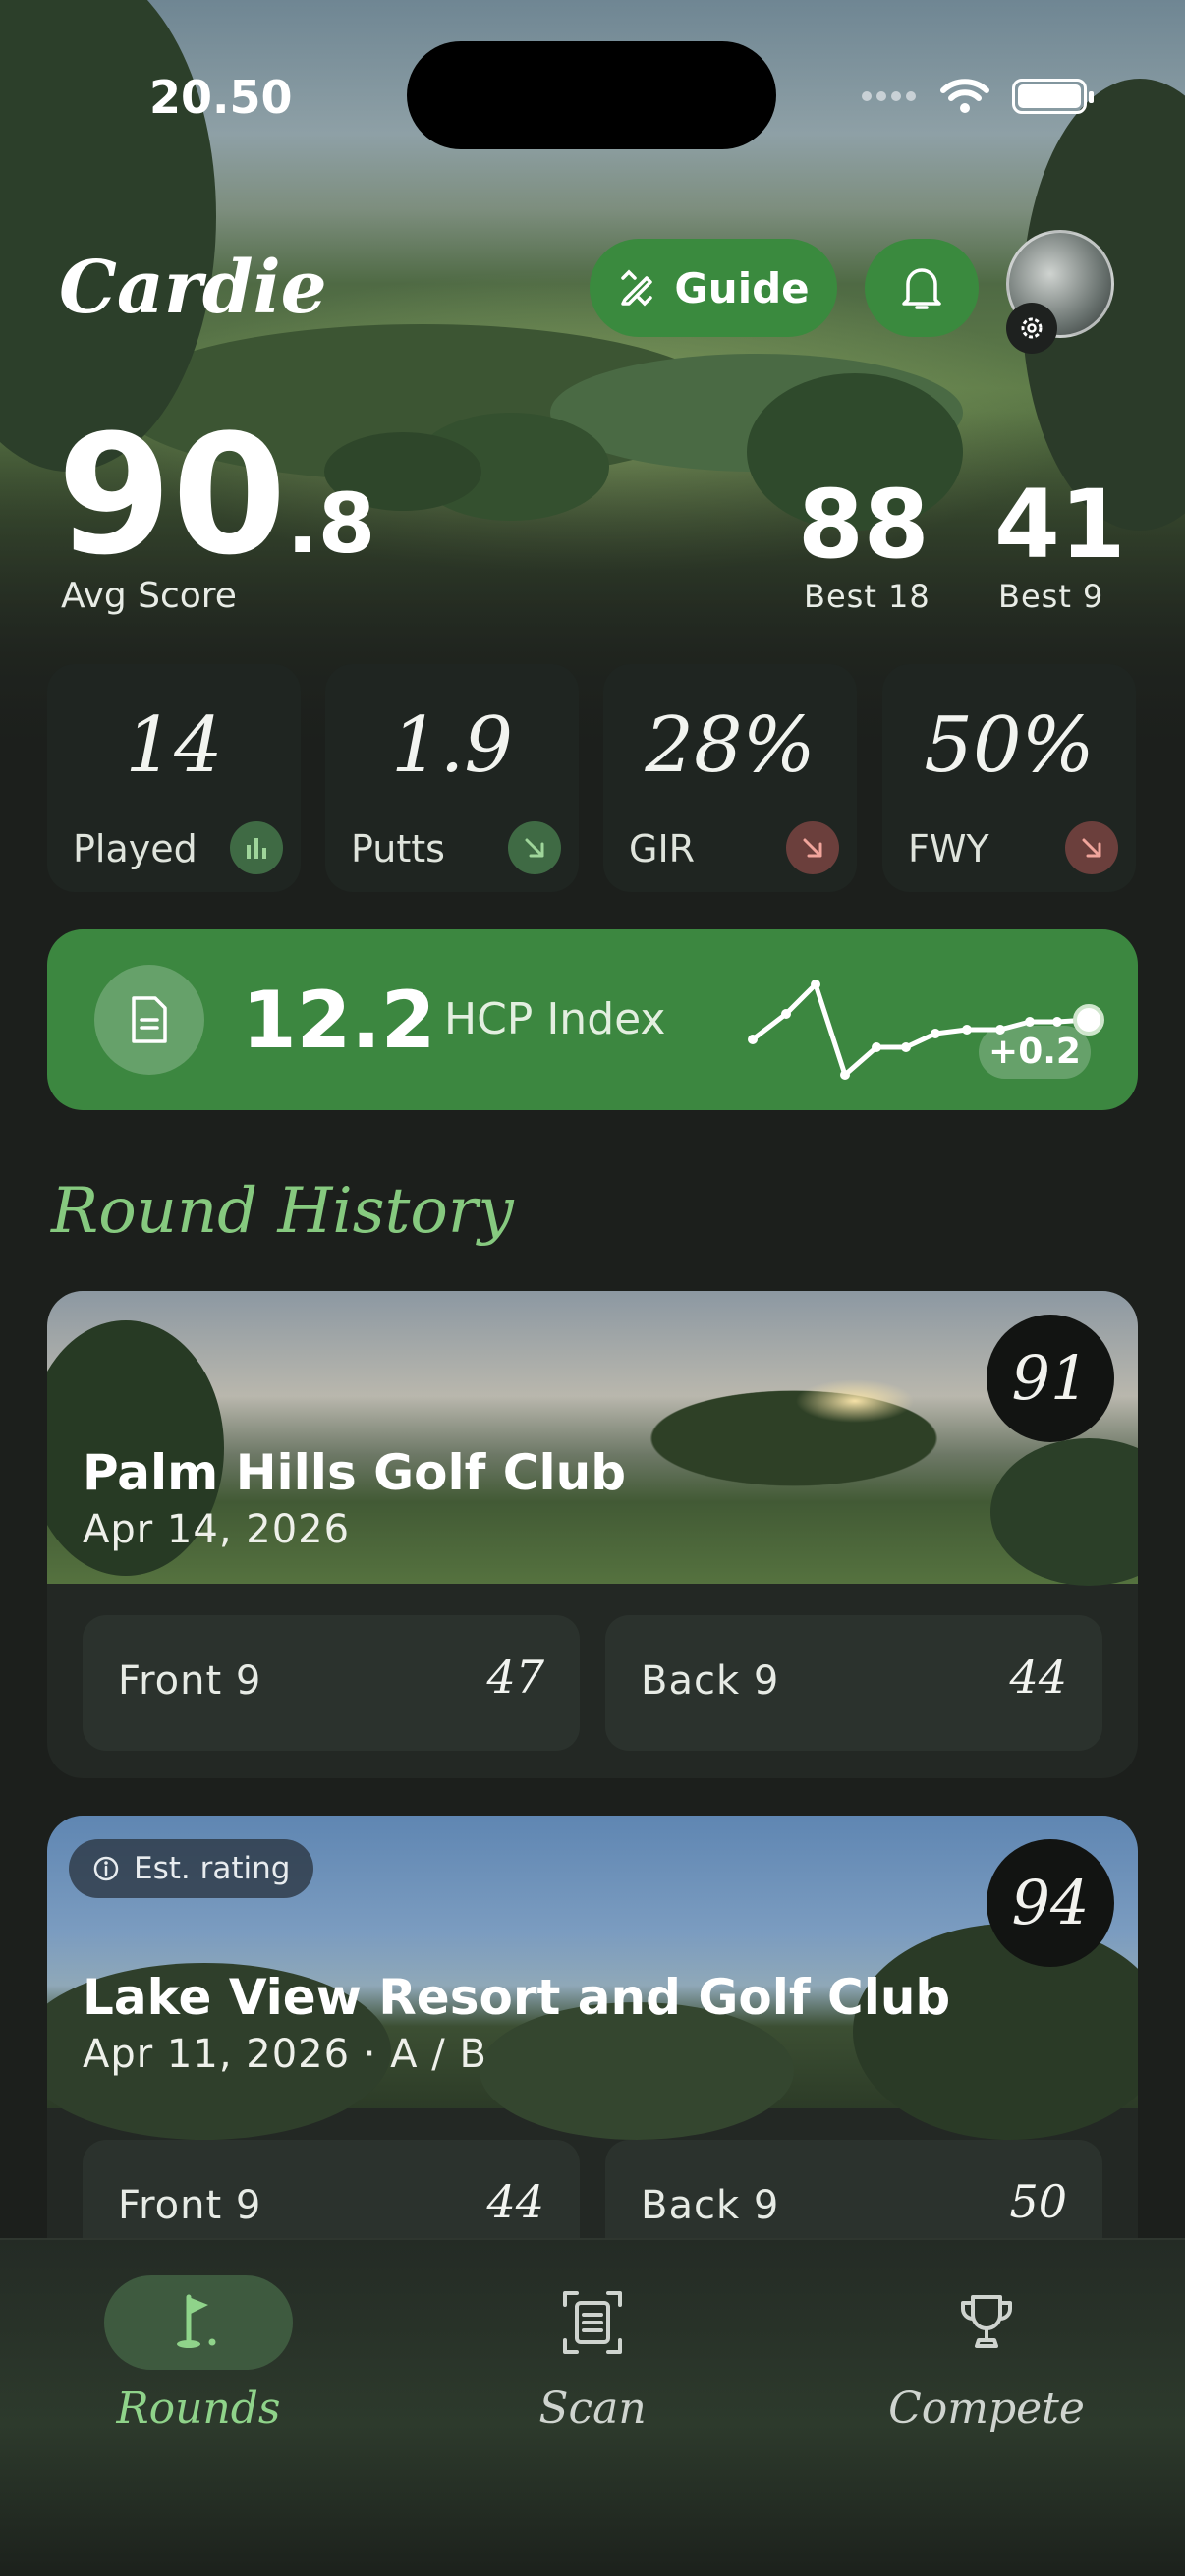 The height and width of the screenshot is (2576, 1185). I want to click on notifications-button, so click(922, 288).